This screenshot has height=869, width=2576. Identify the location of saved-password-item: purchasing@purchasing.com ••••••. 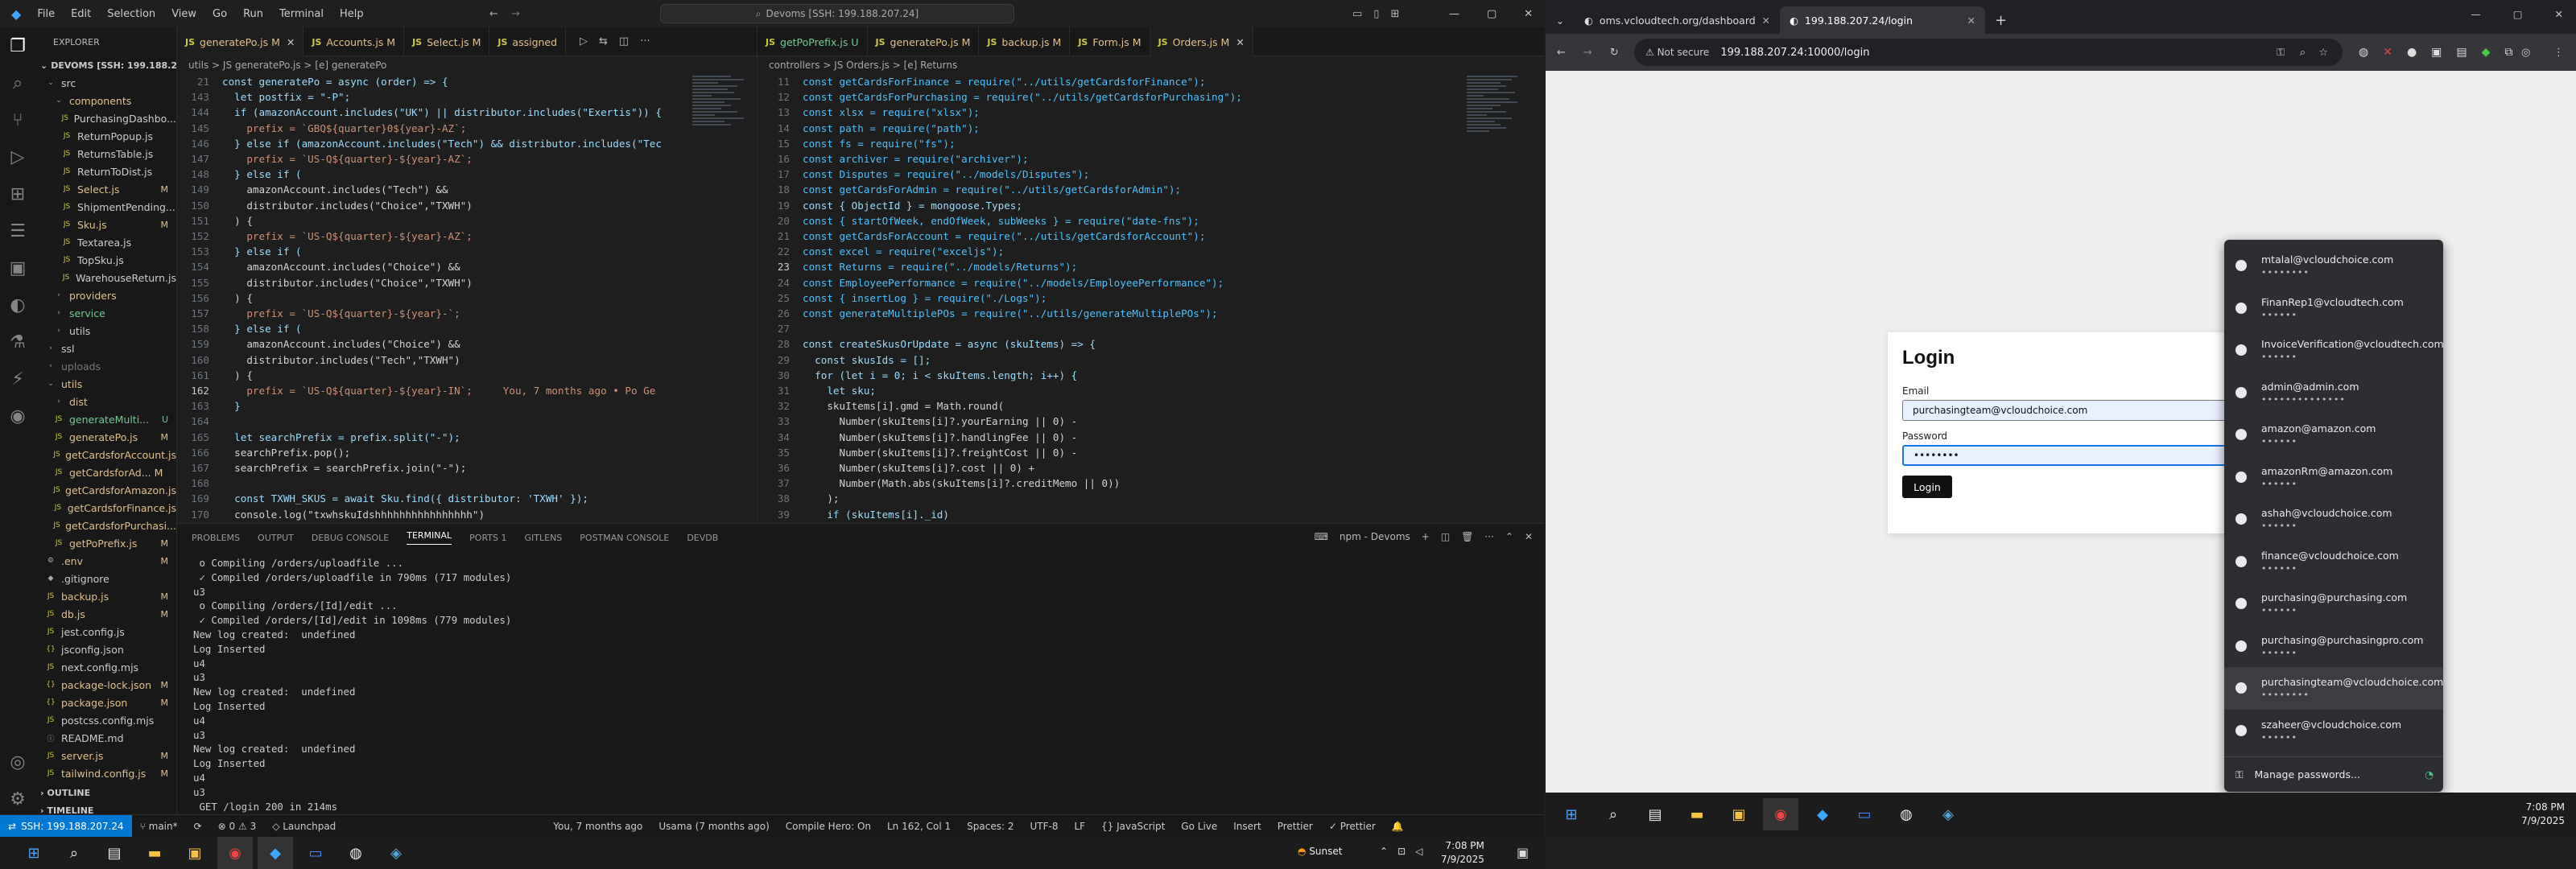
(2333, 604).